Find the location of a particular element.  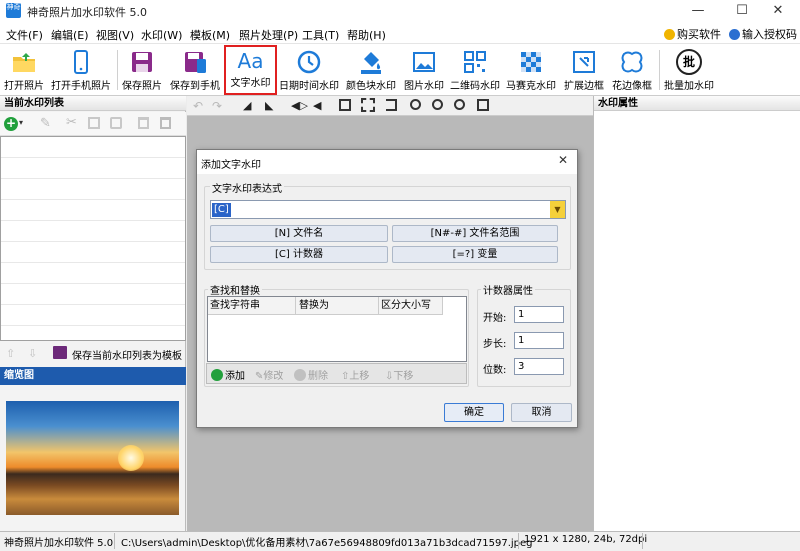

mosaic-icon is located at coordinates (531, 62).